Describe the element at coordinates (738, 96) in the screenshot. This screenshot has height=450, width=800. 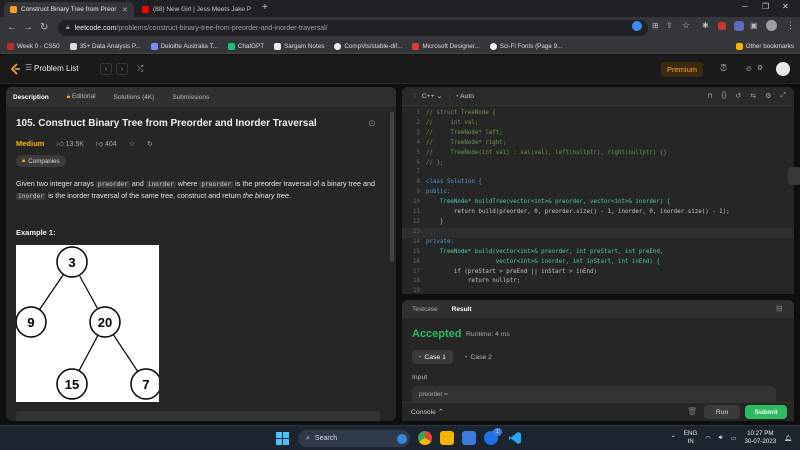
I see `reset-icon: ↺` at that location.